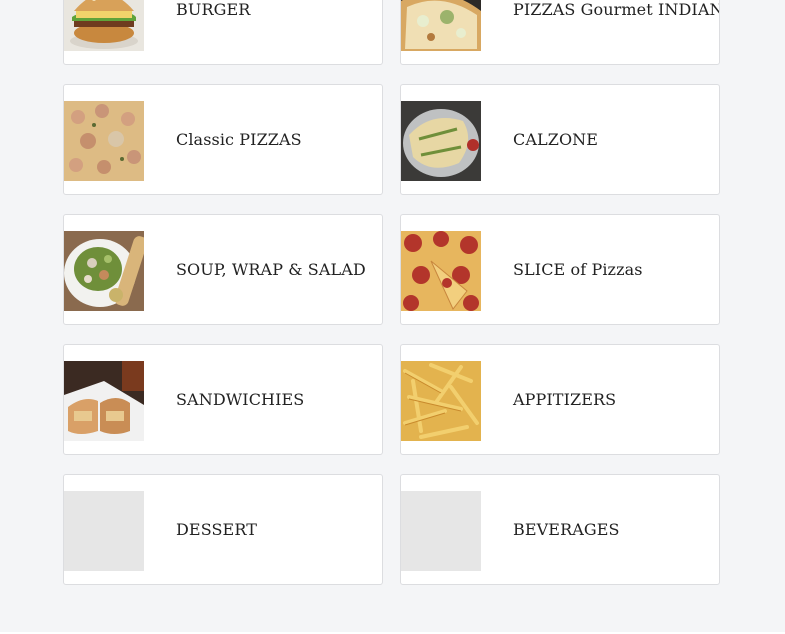 This screenshot has height=634, width=785. What do you see at coordinates (271, 269) in the screenshot?
I see `category-label: SOUP, WRAP & SALAD` at bounding box center [271, 269].